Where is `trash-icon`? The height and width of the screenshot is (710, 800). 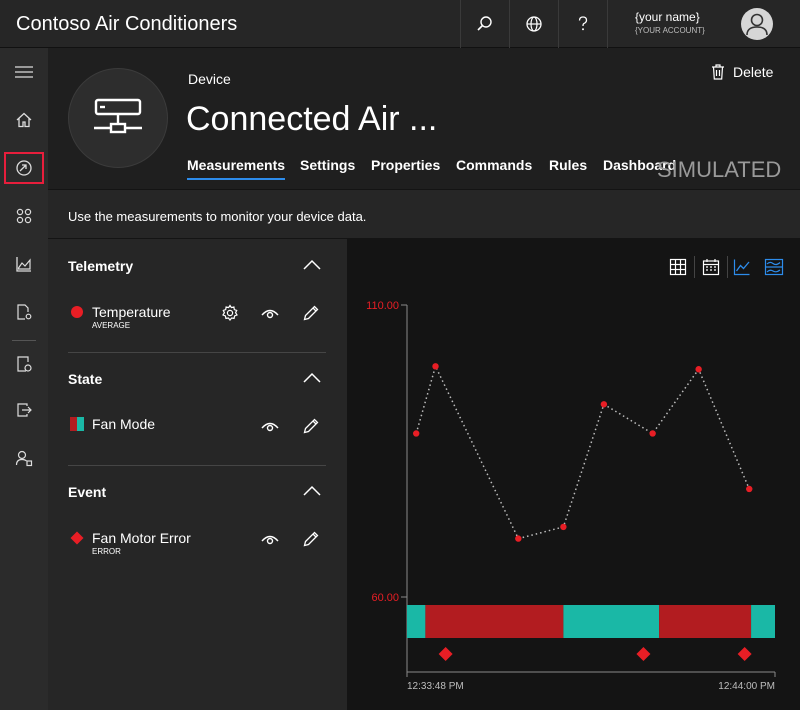
trash-icon is located at coordinates (718, 72).